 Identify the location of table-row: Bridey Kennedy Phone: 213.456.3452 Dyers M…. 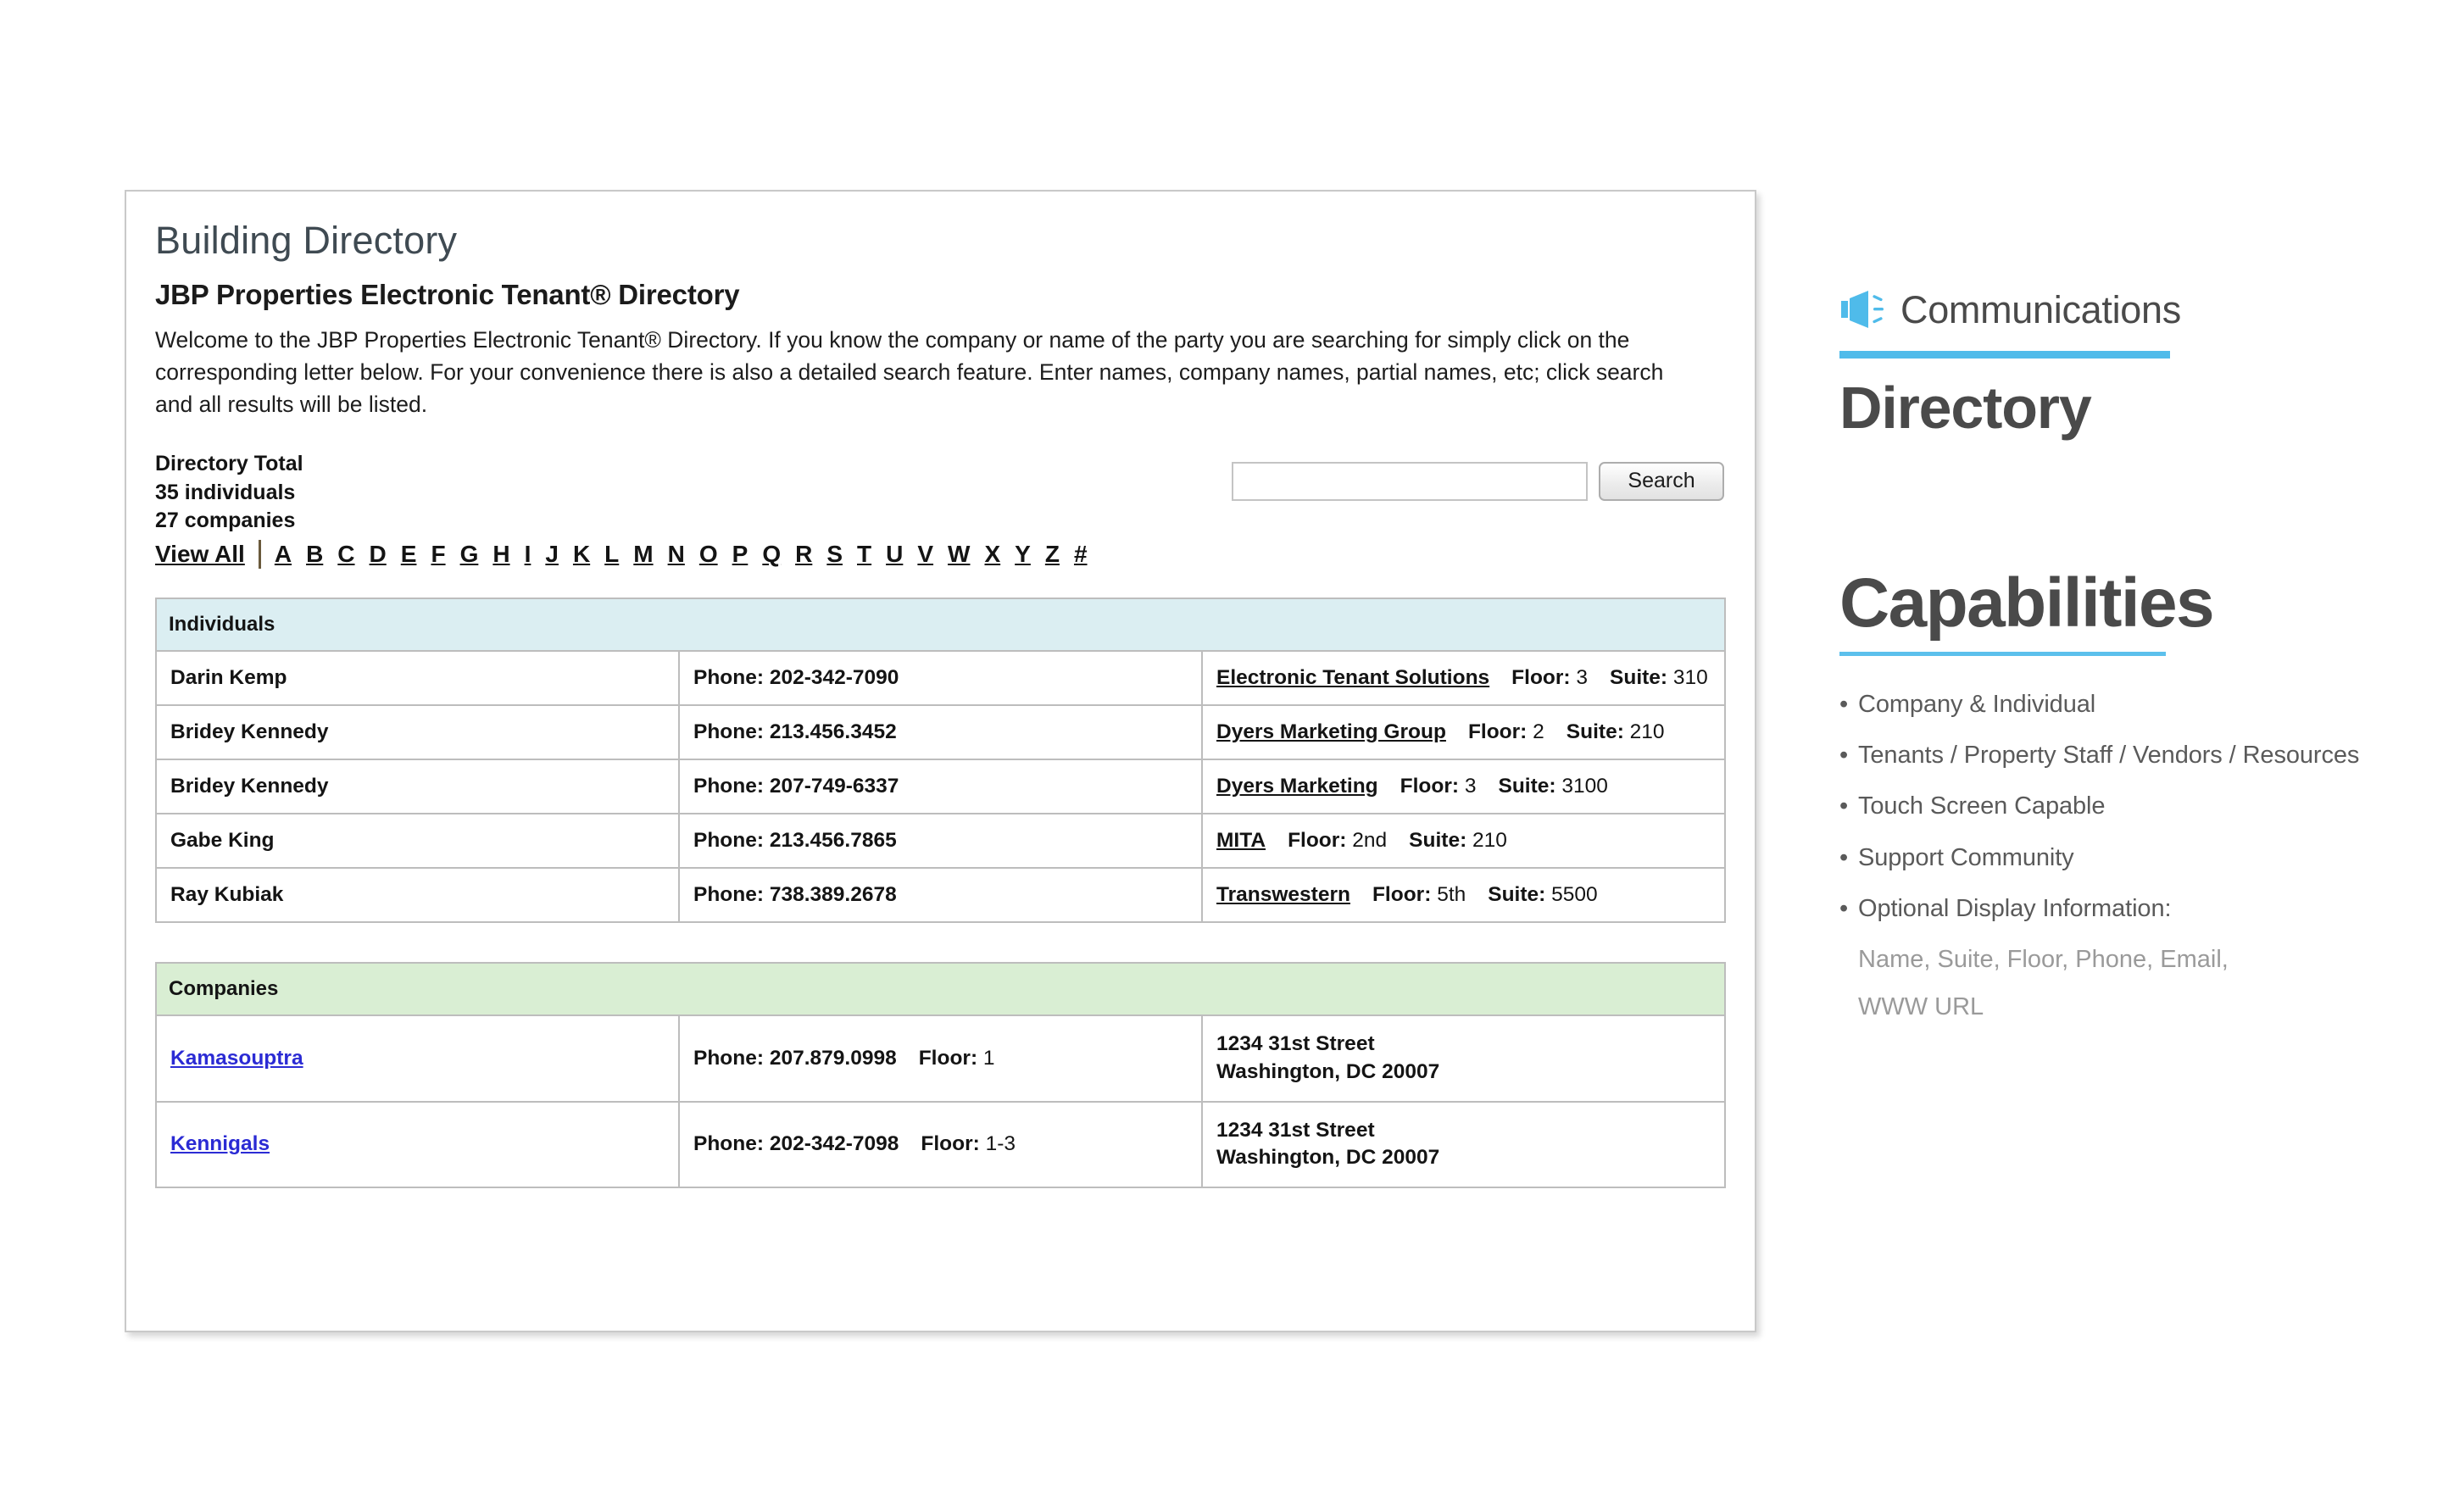
(941, 732).